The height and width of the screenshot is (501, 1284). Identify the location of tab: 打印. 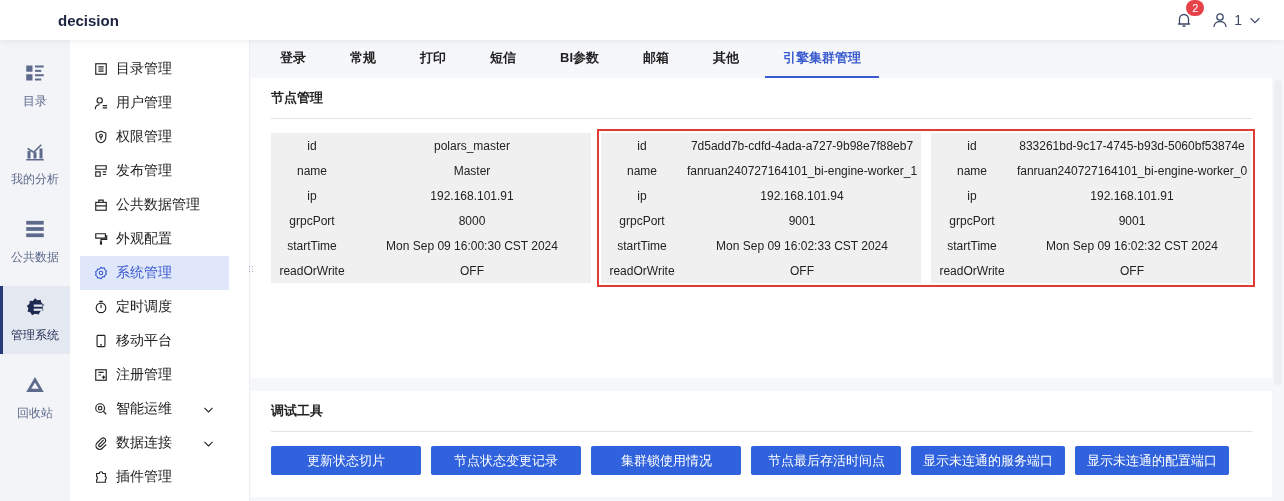
(433, 59).